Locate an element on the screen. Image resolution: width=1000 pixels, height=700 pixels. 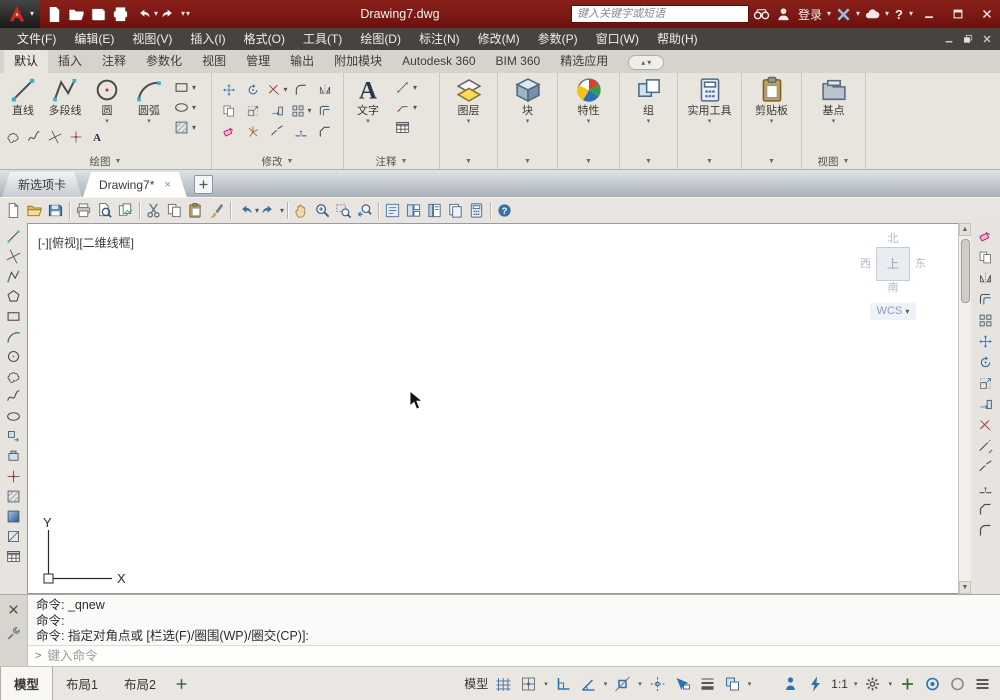
sign-in-label: 登录 is located at coordinates (810, 14).